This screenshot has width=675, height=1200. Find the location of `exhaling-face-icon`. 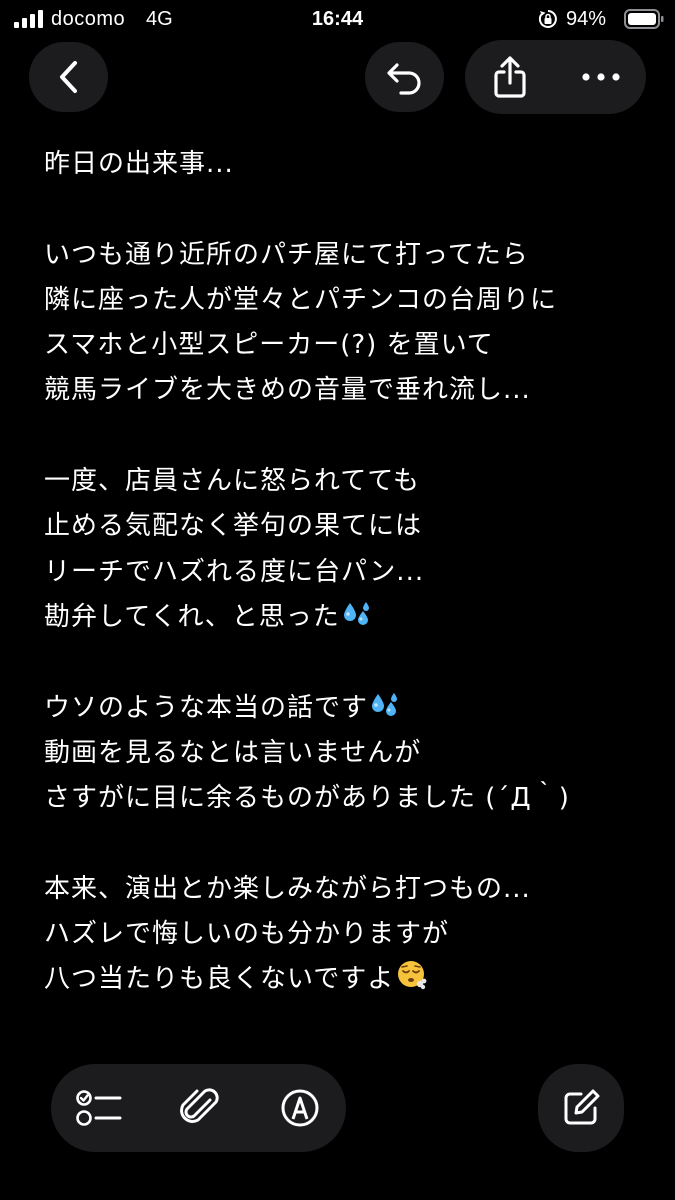

exhaling-face-icon is located at coordinates (412, 975).